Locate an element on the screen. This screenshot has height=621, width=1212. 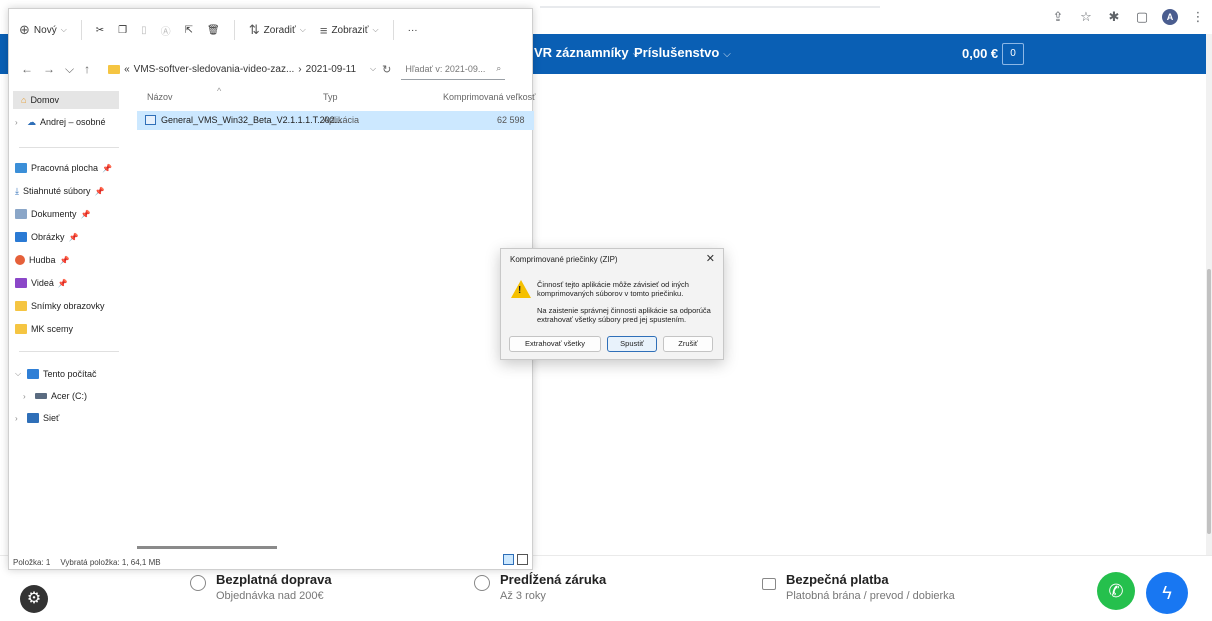
trash-icon: 🗑 is located at coordinates (213, 30).